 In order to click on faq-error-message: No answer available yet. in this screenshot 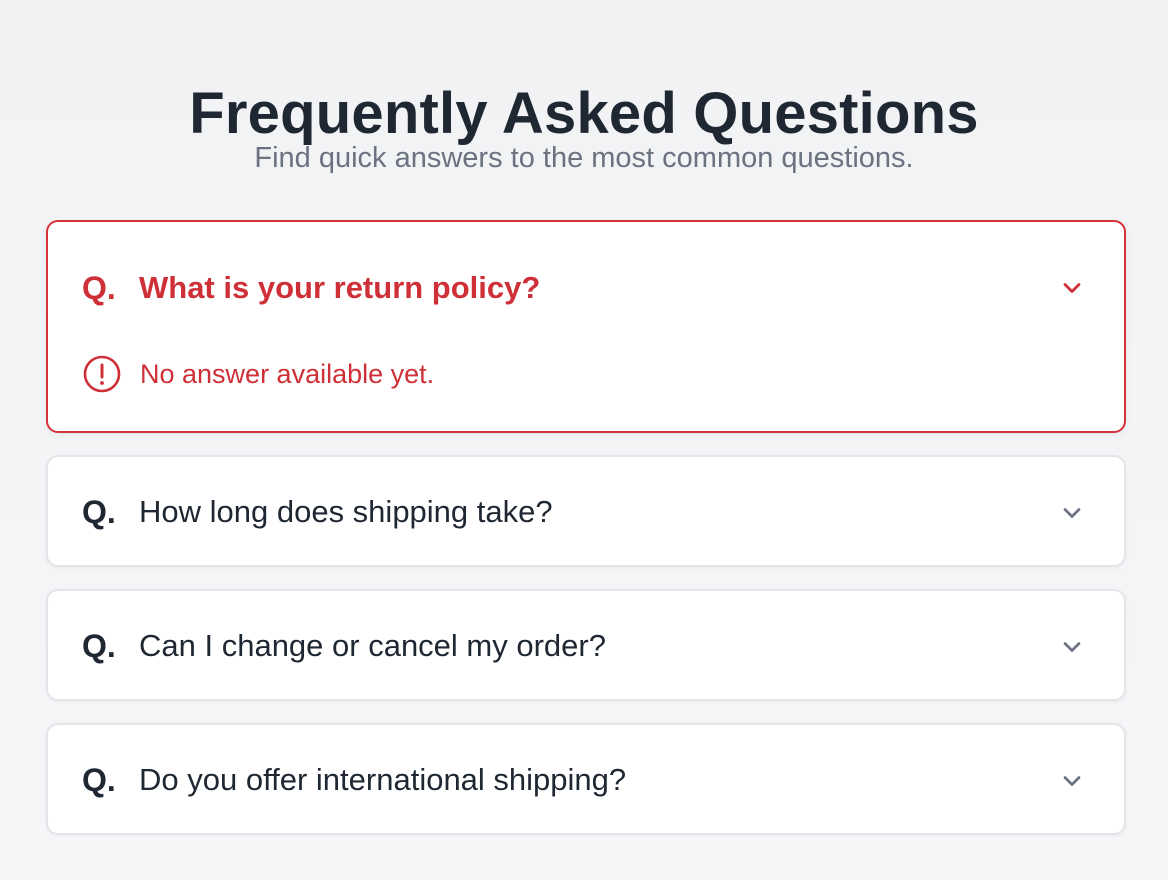, I will do `click(287, 374)`.